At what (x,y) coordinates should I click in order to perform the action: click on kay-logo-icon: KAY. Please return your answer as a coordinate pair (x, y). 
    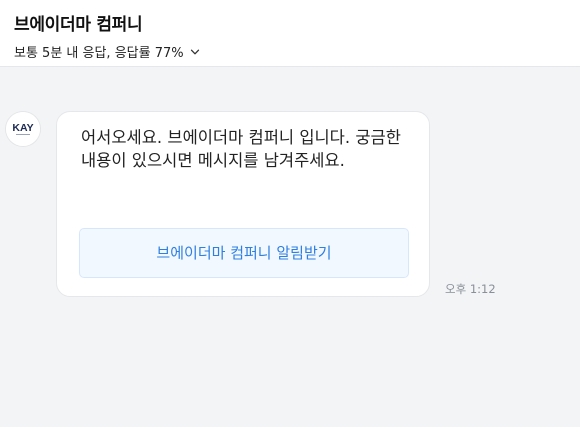
    Looking at the image, I should click on (23, 129).